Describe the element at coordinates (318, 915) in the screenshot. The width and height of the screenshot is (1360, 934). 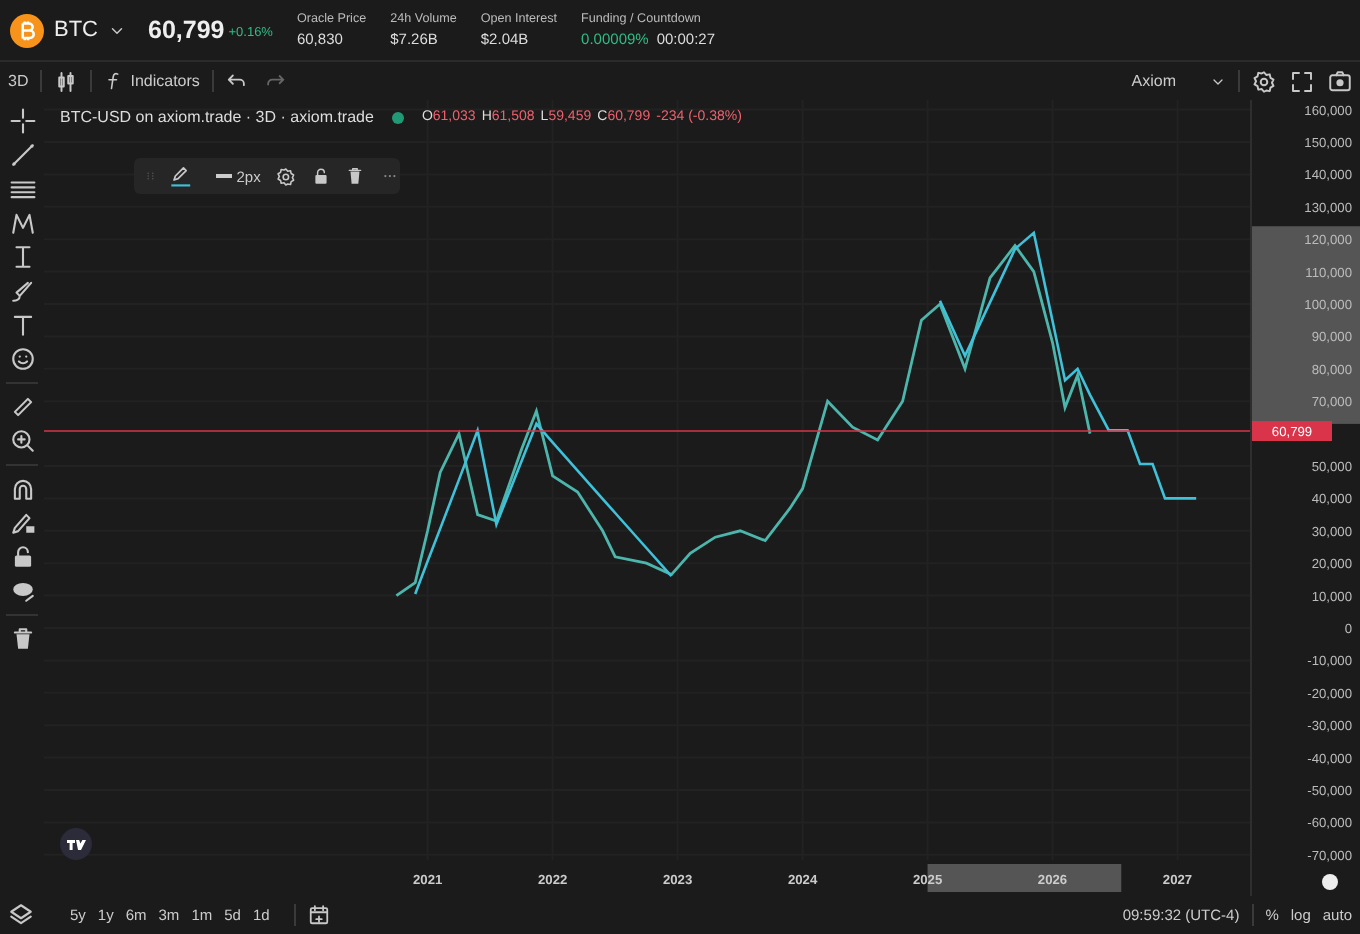
I see `calendar-icon` at that location.